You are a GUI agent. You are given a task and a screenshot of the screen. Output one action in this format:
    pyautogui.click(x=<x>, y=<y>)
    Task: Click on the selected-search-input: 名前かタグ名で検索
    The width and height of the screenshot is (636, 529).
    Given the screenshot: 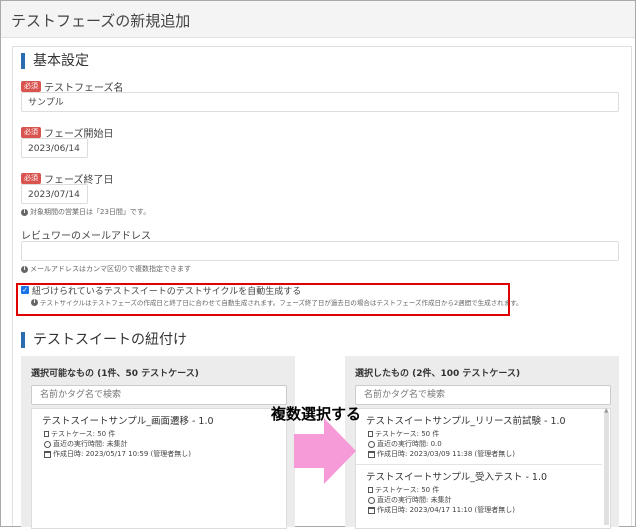 What is the action you would take?
    pyautogui.click(x=483, y=395)
    